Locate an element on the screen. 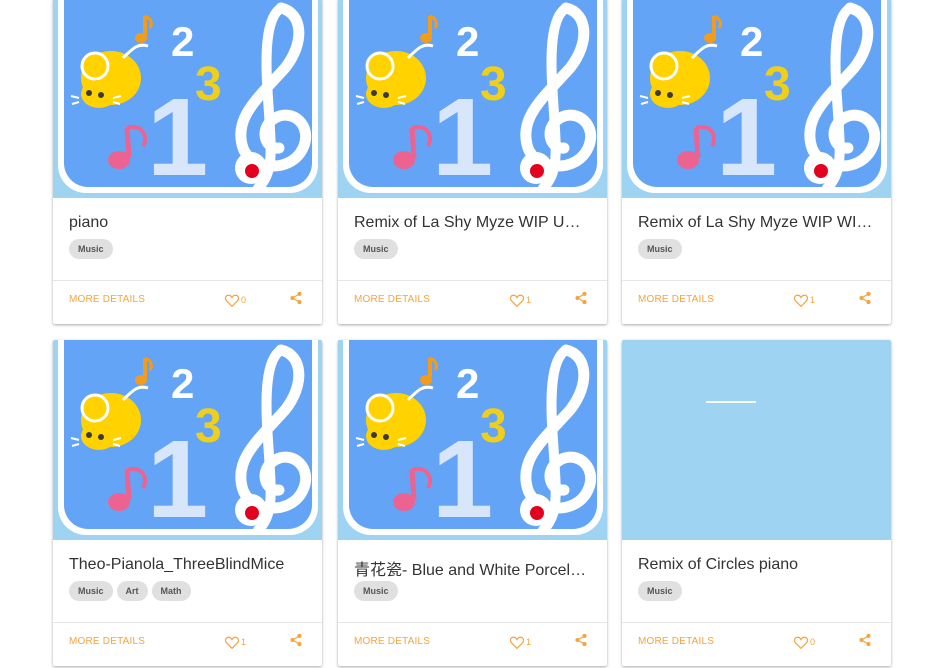 This screenshot has width=950, height=668. project-title: Remix of Circles piano is located at coordinates (756, 565).